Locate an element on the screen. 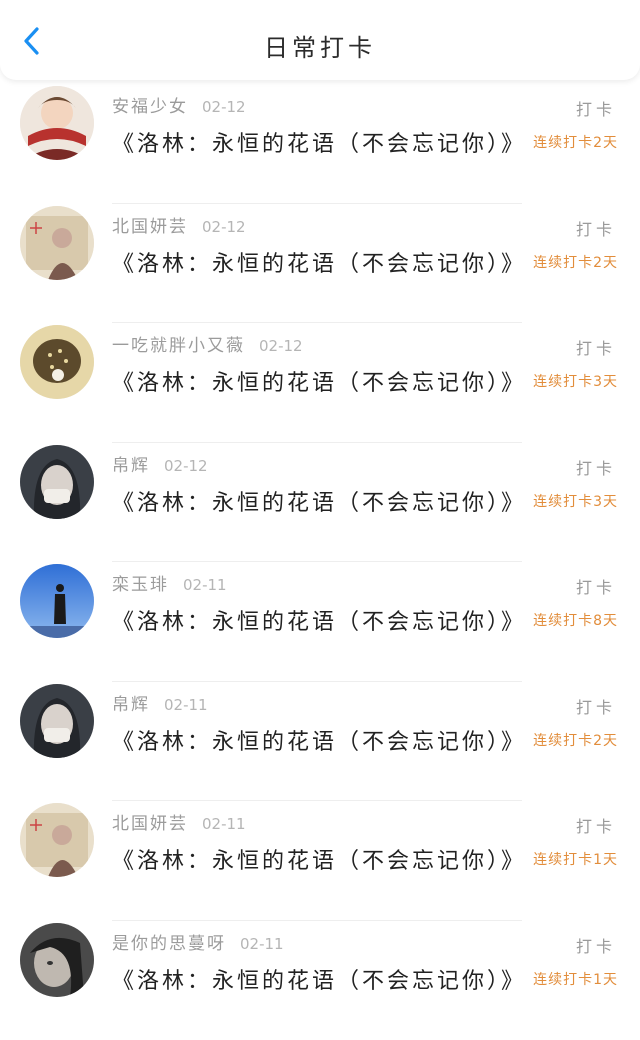 This screenshot has height=1040, width=640. list-item: 安福少女02-12 《洛林：永恒的花语（不会忘记你）》 打卡 连续打卡2天 is located at coordinates (320, 144).